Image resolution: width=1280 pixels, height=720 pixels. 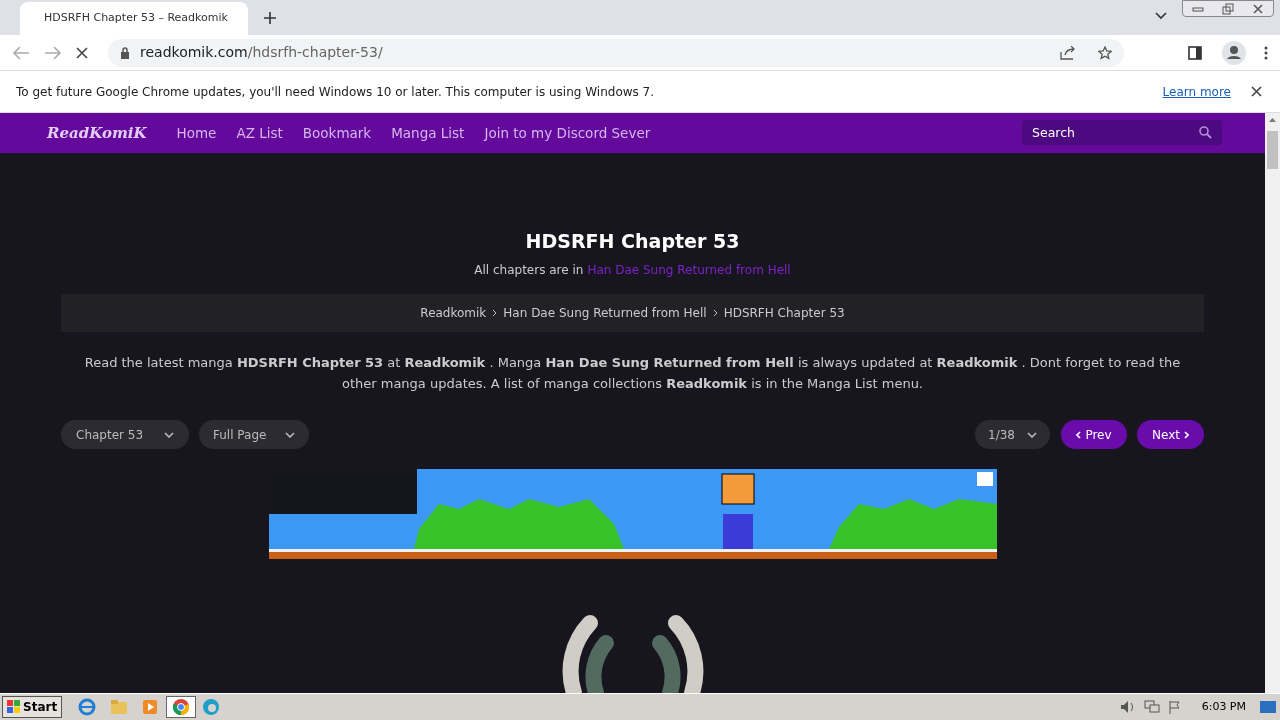 What do you see at coordinates (1170, 434) in the screenshot?
I see `next-button: Next` at bounding box center [1170, 434].